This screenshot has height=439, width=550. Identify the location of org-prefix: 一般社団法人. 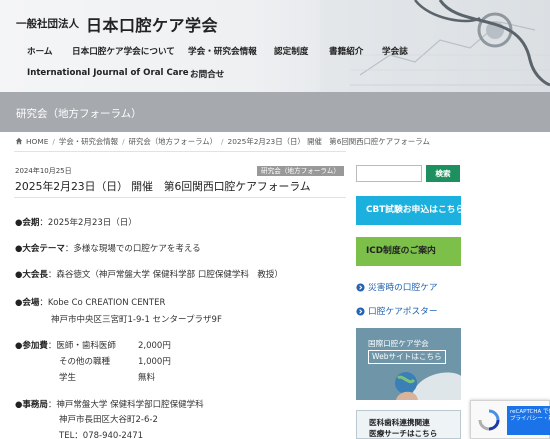
(47, 24).